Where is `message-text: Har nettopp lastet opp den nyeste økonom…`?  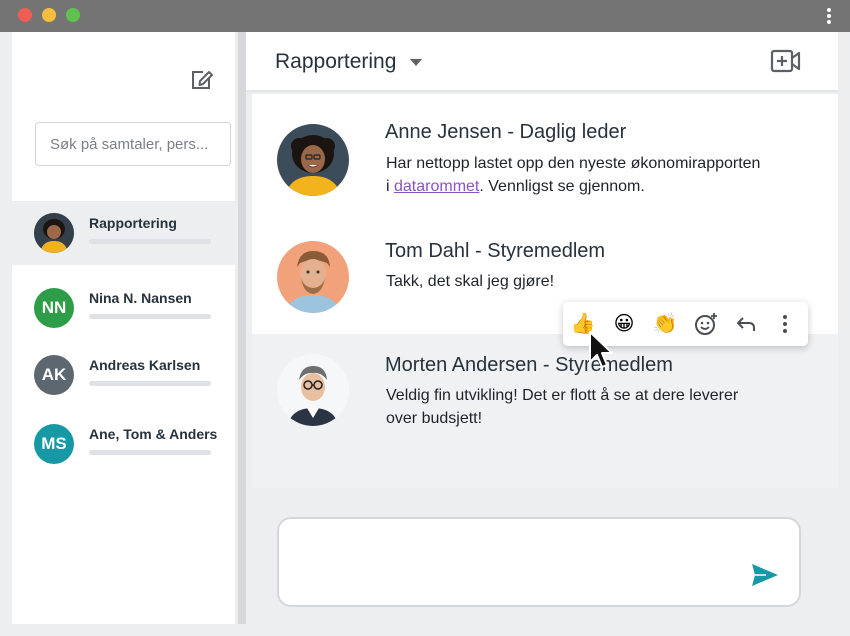
message-text: Har nettopp lastet opp den nyeste økonom… is located at coordinates (573, 175).